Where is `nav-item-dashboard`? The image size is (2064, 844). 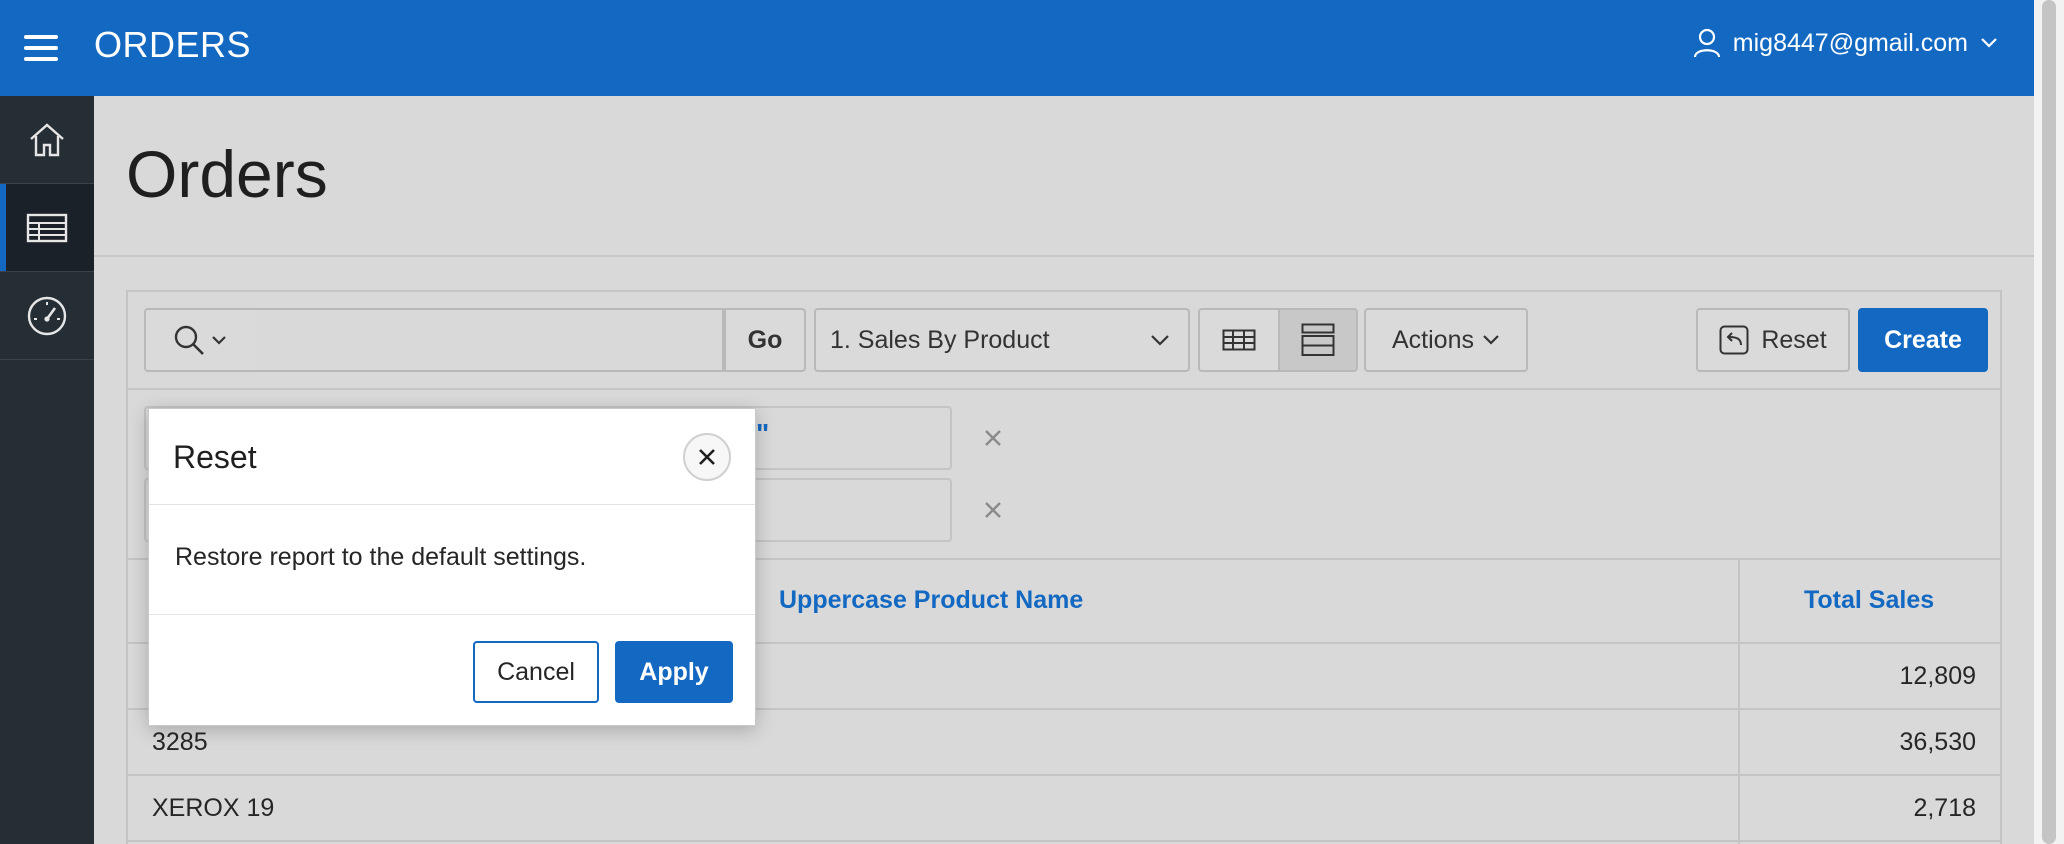
nav-item-dashboard is located at coordinates (47, 316).